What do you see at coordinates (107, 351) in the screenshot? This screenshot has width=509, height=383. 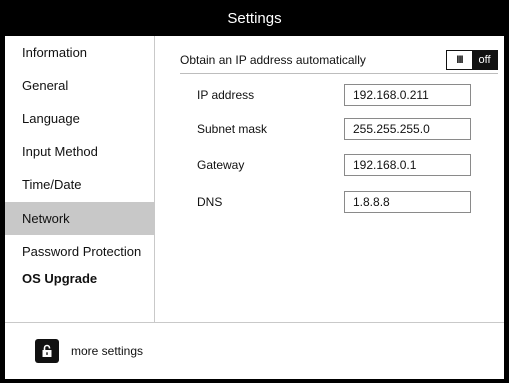 I see `more-settings-label: more settings` at bounding box center [107, 351].